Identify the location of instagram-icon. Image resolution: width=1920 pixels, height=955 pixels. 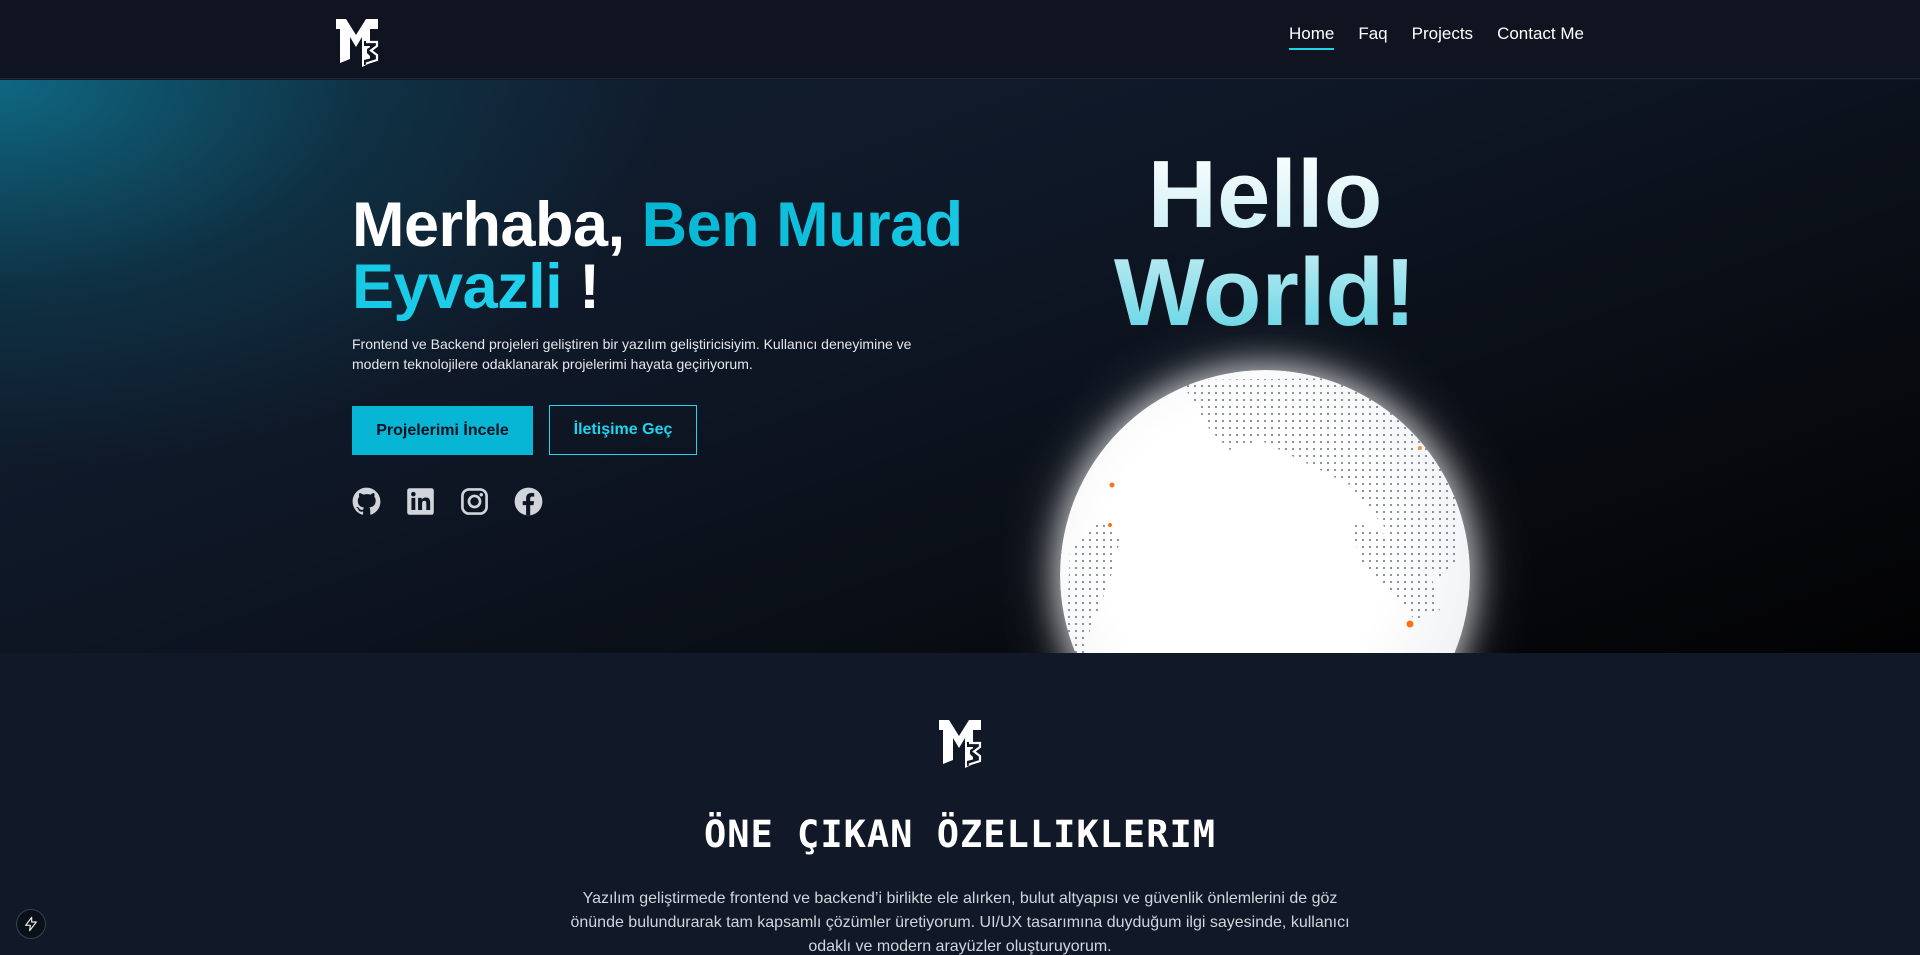
(474, 501).